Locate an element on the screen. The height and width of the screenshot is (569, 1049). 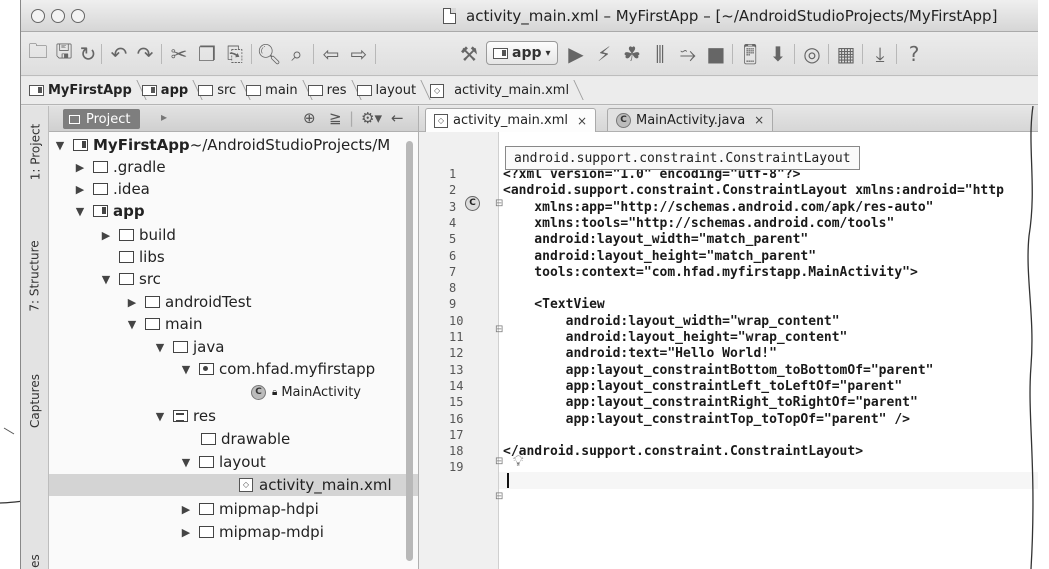
class-icon: C is located at coordinates (258, 392).